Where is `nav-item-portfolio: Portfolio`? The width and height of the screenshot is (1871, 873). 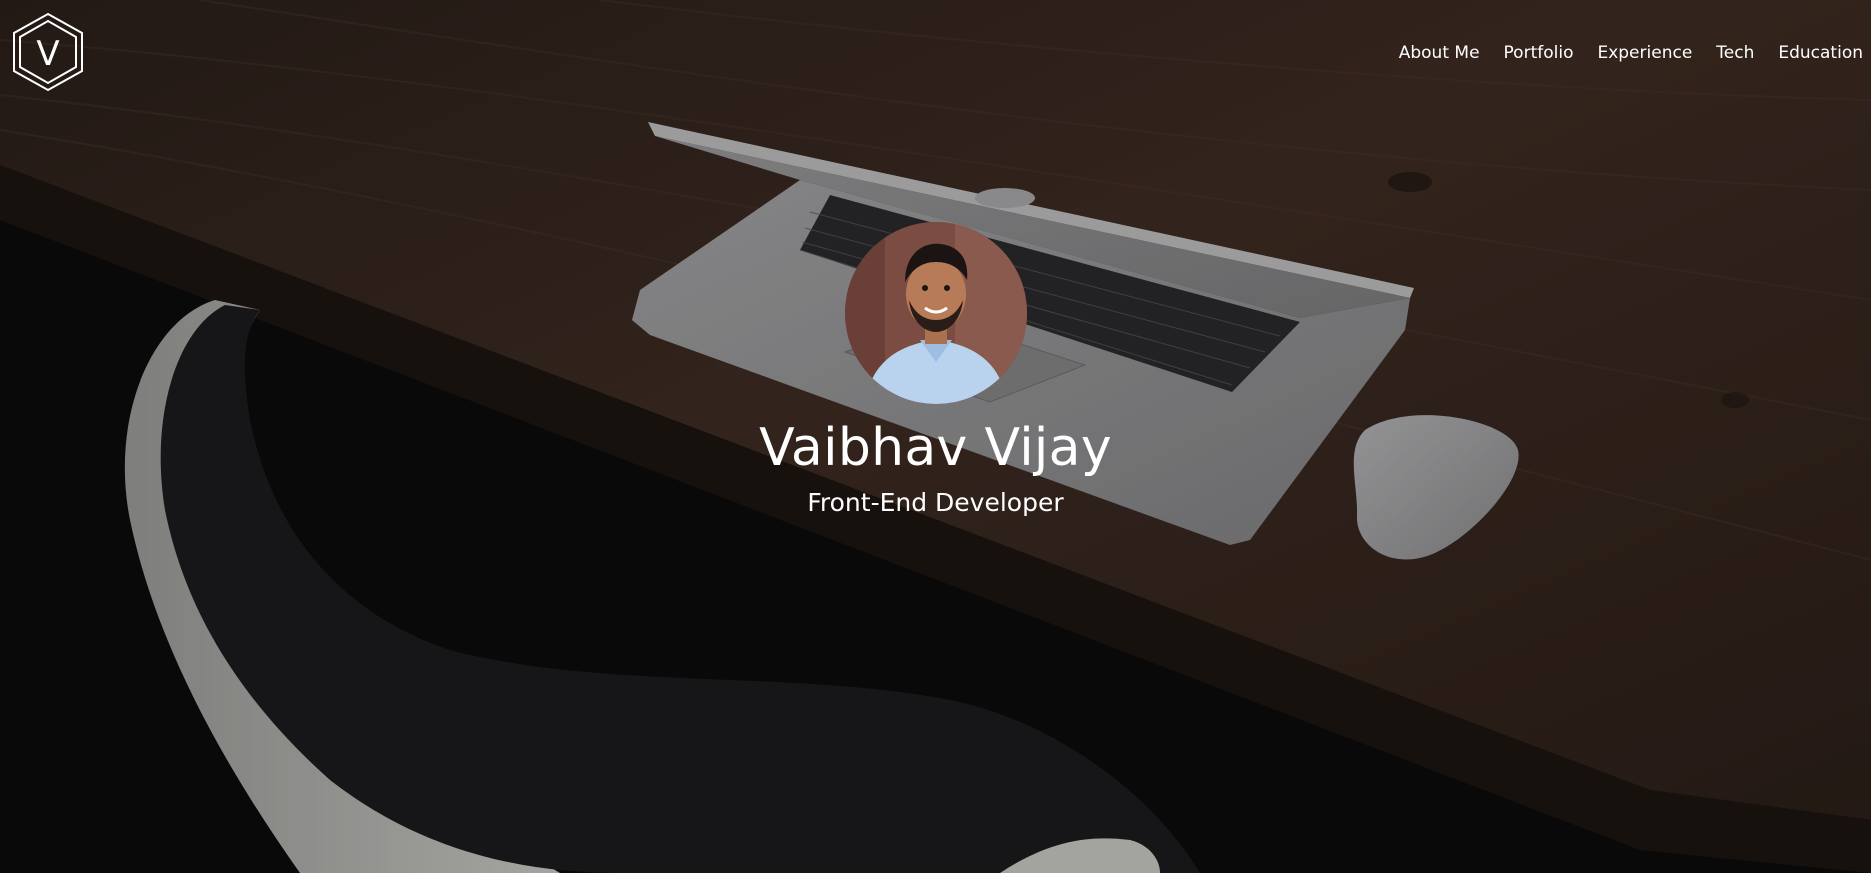
nav-item-portfolio: Portfolio is located at coordinates (1539, 53).